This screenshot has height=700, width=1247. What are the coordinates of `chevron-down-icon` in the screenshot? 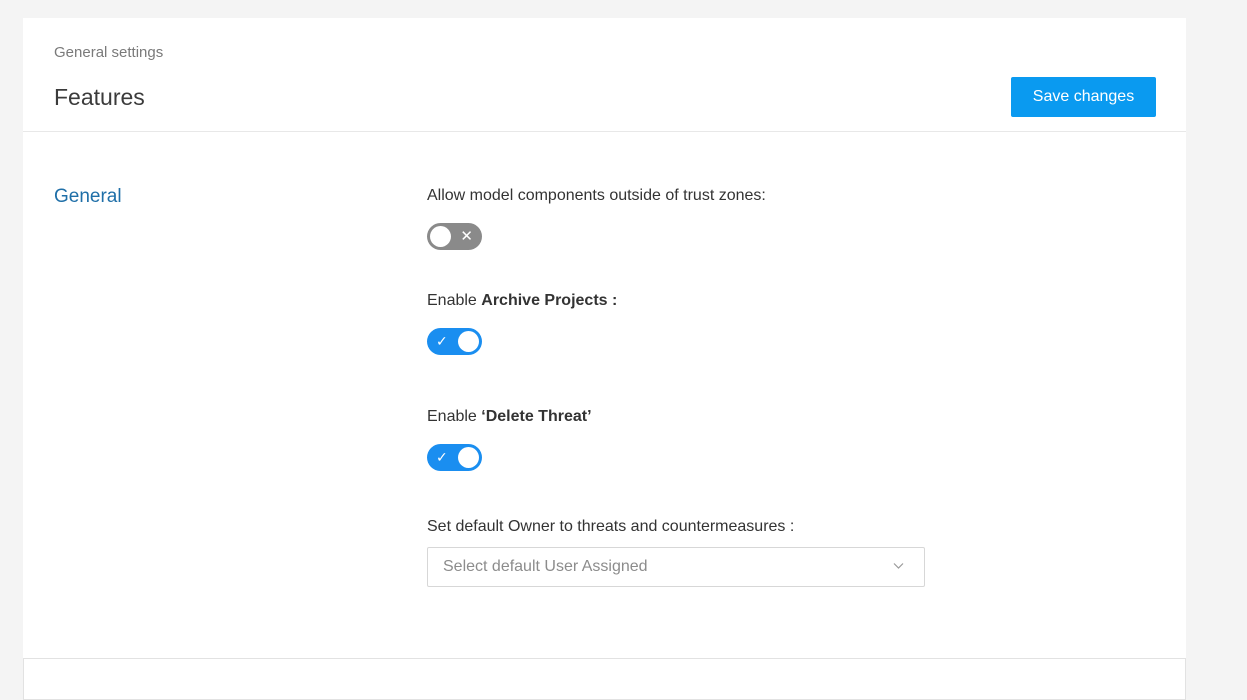 It's located at (898, 566).